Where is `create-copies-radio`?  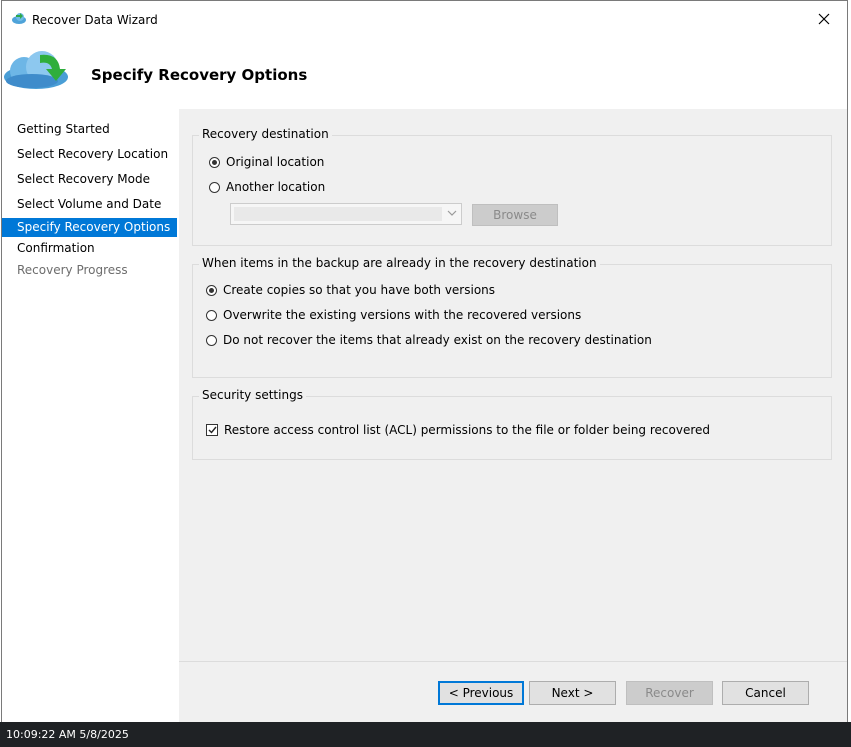 create-copies-radio is located at coordinates (211, 290).